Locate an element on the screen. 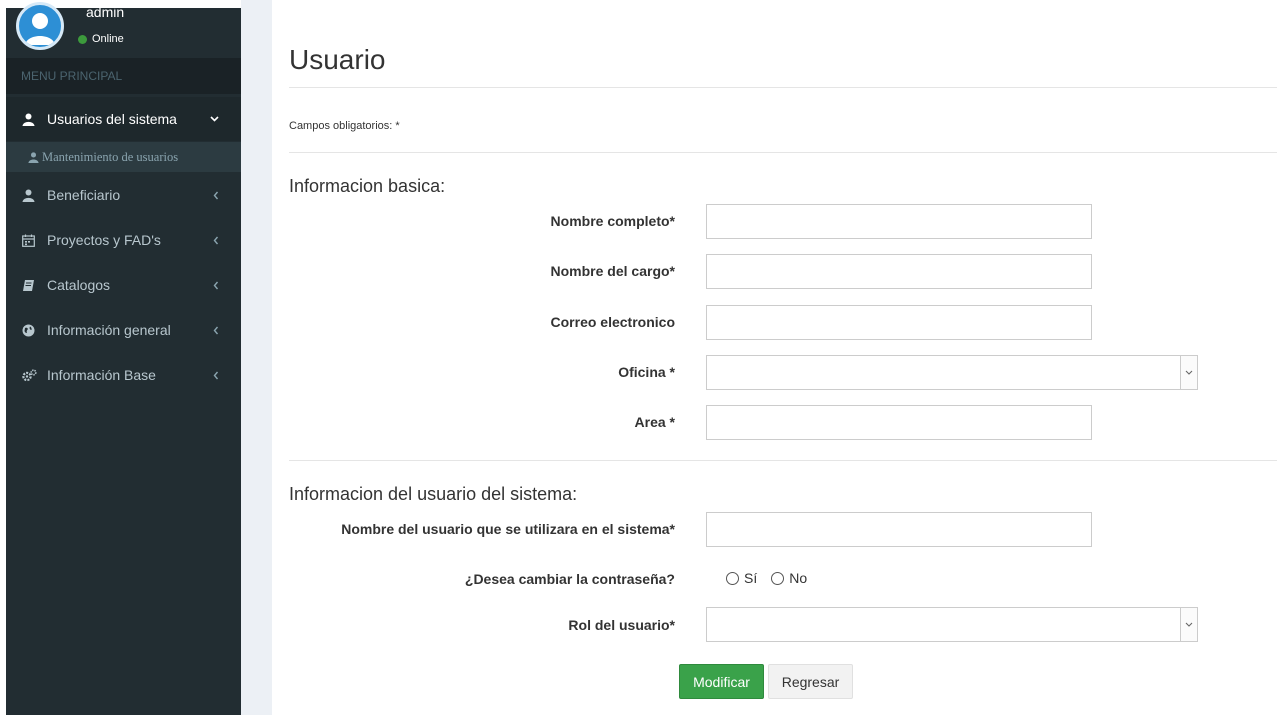 This screenshot has width=1277, height=715. sidebar-item-label: Catalogos is located at coordinates (79, 285).